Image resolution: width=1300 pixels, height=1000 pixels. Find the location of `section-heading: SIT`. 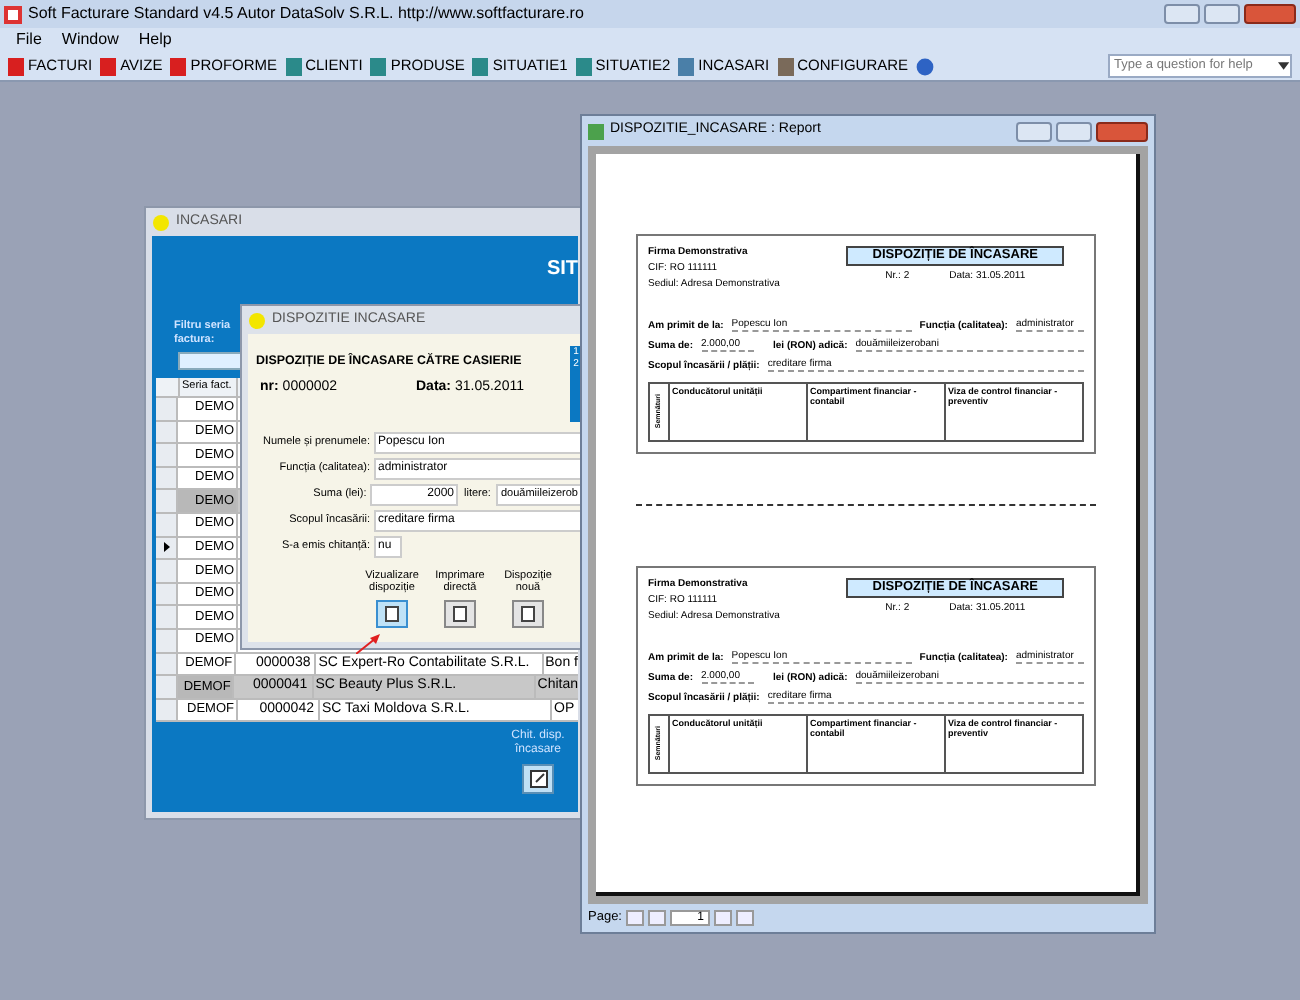

section-heading: SIT is located at coordinates (562, 270).